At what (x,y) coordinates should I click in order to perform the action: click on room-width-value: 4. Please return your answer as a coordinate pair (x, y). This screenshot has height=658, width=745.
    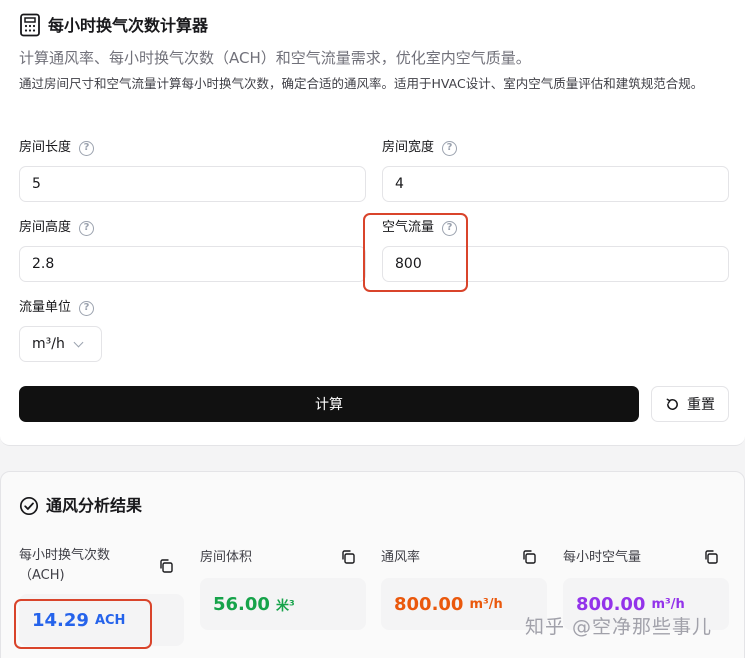
    Looking at the image, I should click on (399, 184).